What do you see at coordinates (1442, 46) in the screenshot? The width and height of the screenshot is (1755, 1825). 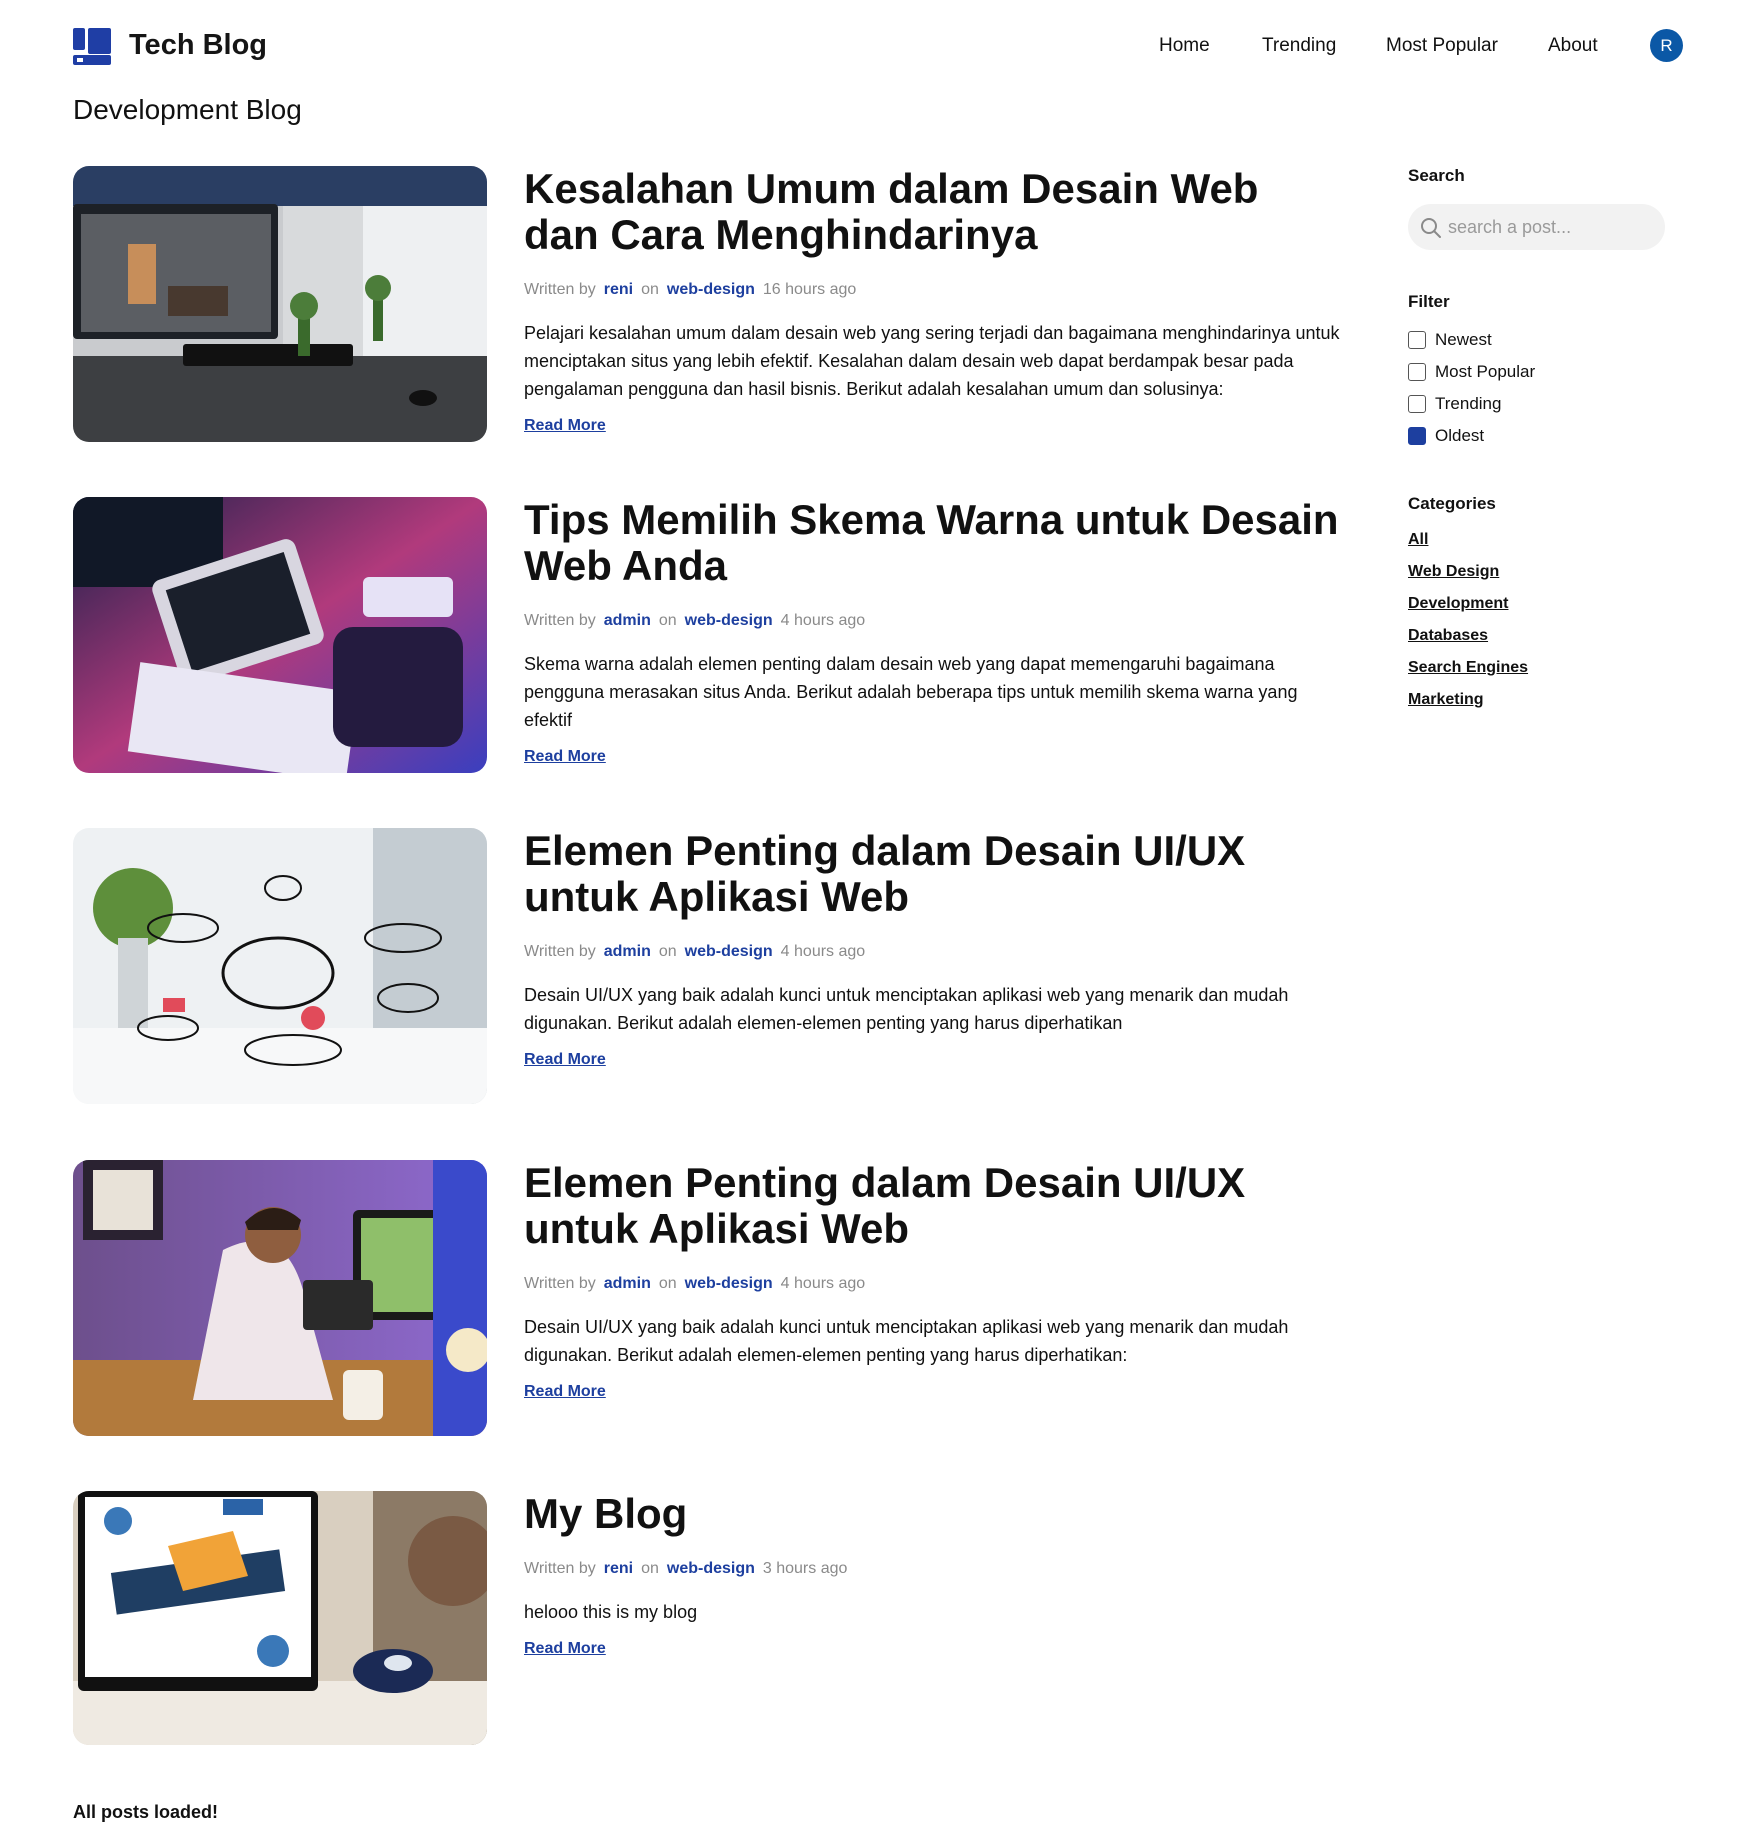 I see `nav-most-popular: Most Popular` at bounding box center [1442, 46].